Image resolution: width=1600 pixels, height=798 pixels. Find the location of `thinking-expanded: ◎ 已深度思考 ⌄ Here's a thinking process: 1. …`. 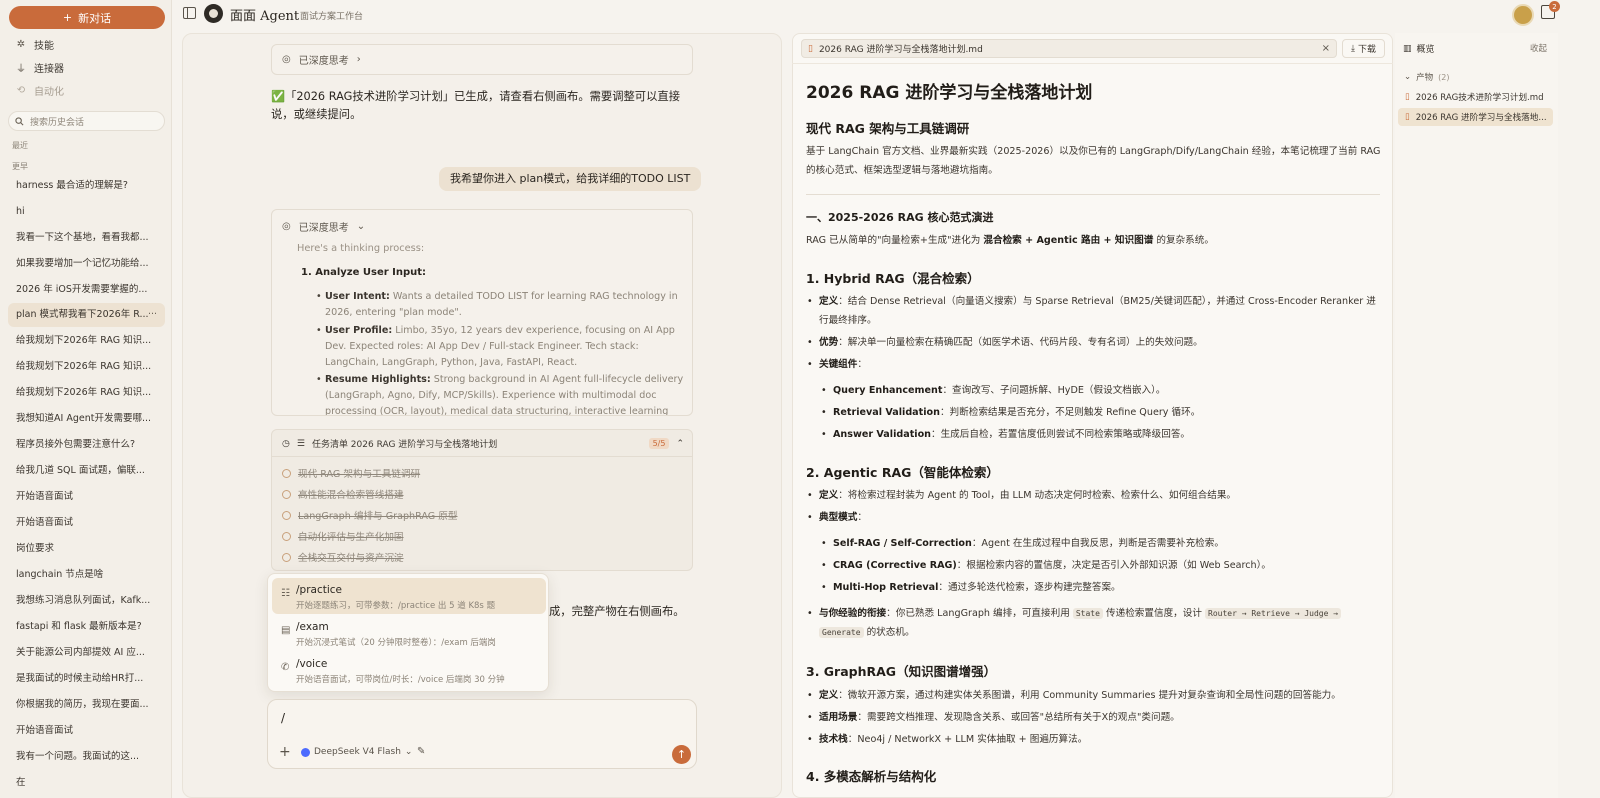

thinking-expanded: ◎ 已深度思考 ⌄ Here's a thinking process: 1. … is located at coordinates (482, 312).